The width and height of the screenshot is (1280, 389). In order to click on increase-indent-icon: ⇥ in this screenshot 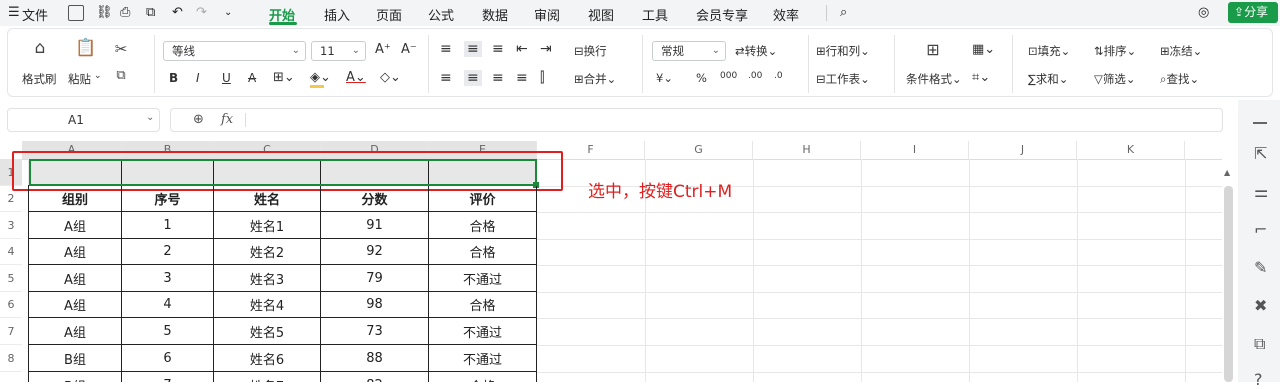, I will do `click(546, 49)`.